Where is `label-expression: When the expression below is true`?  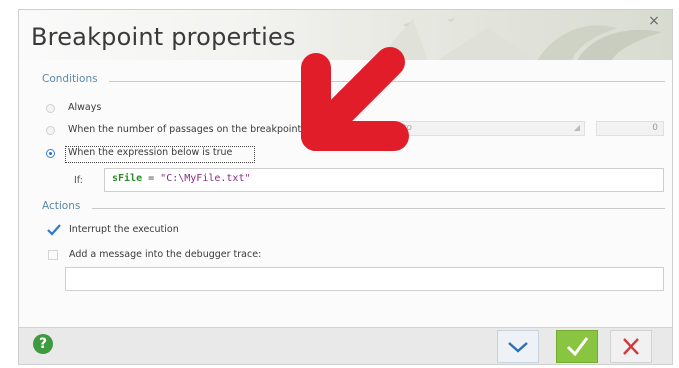 label-expression: When the expression below is true is located at coordinates (150, 152).